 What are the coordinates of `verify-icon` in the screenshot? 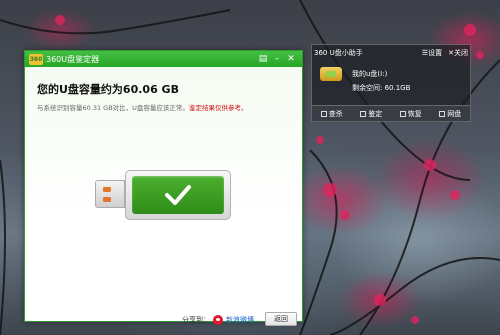 It's located at (363, 113).